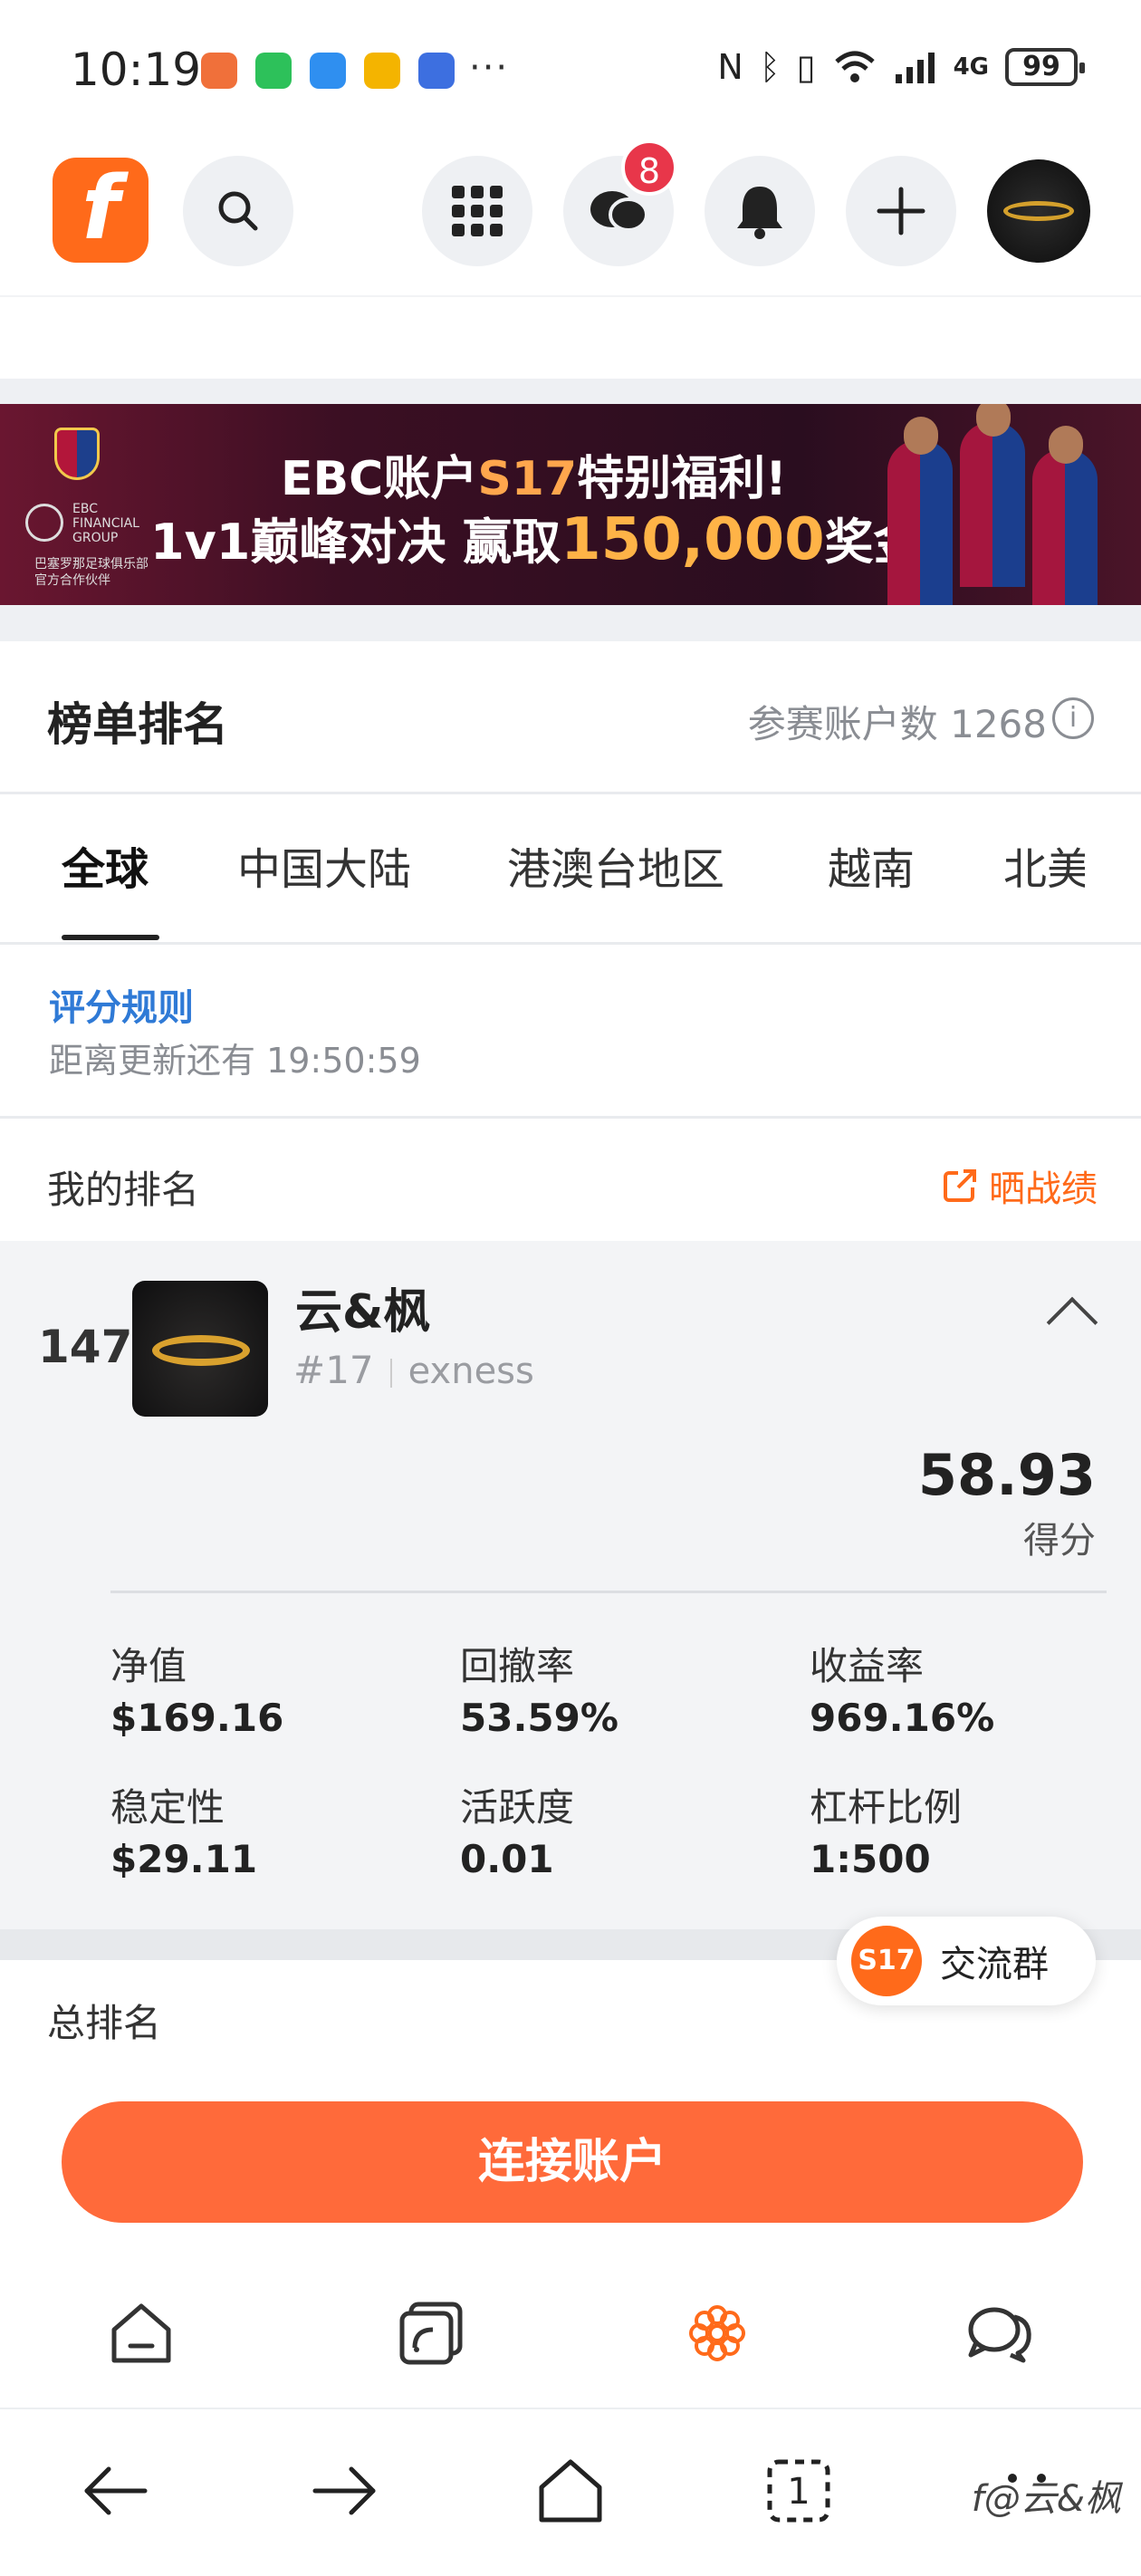 The width and height of the screenshot is (1141, 2576). I want to click on app-logo: f, so click(101, 210).